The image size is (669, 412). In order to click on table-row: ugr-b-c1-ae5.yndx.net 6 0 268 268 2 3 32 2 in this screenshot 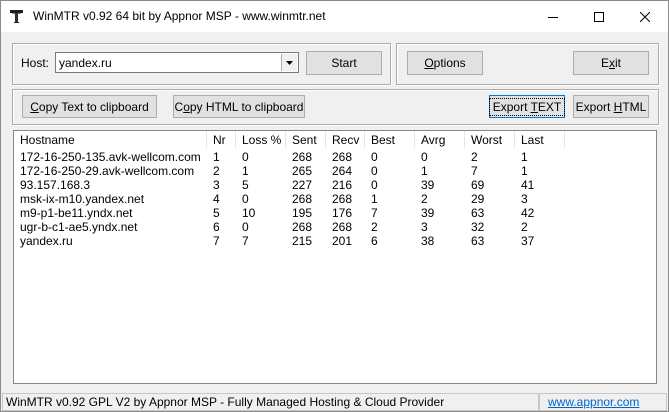, I will do `click(335, 227)`.